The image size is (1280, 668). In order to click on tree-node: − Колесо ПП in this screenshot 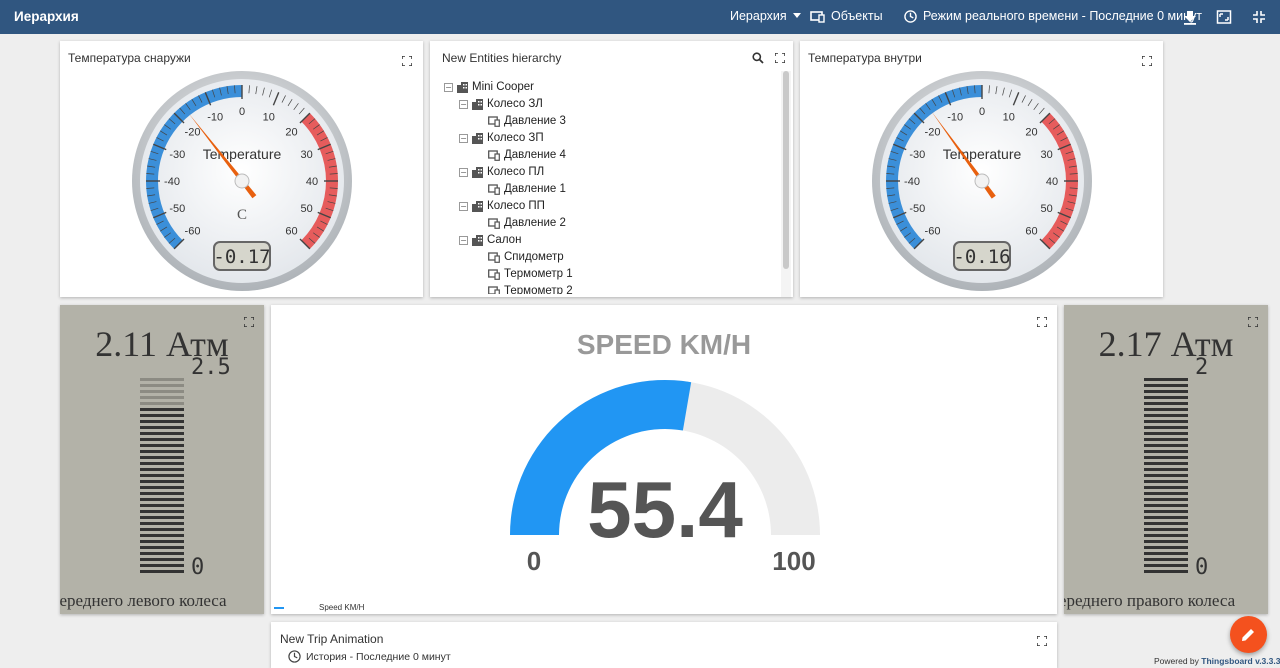, I will do `click(502, 206)`.